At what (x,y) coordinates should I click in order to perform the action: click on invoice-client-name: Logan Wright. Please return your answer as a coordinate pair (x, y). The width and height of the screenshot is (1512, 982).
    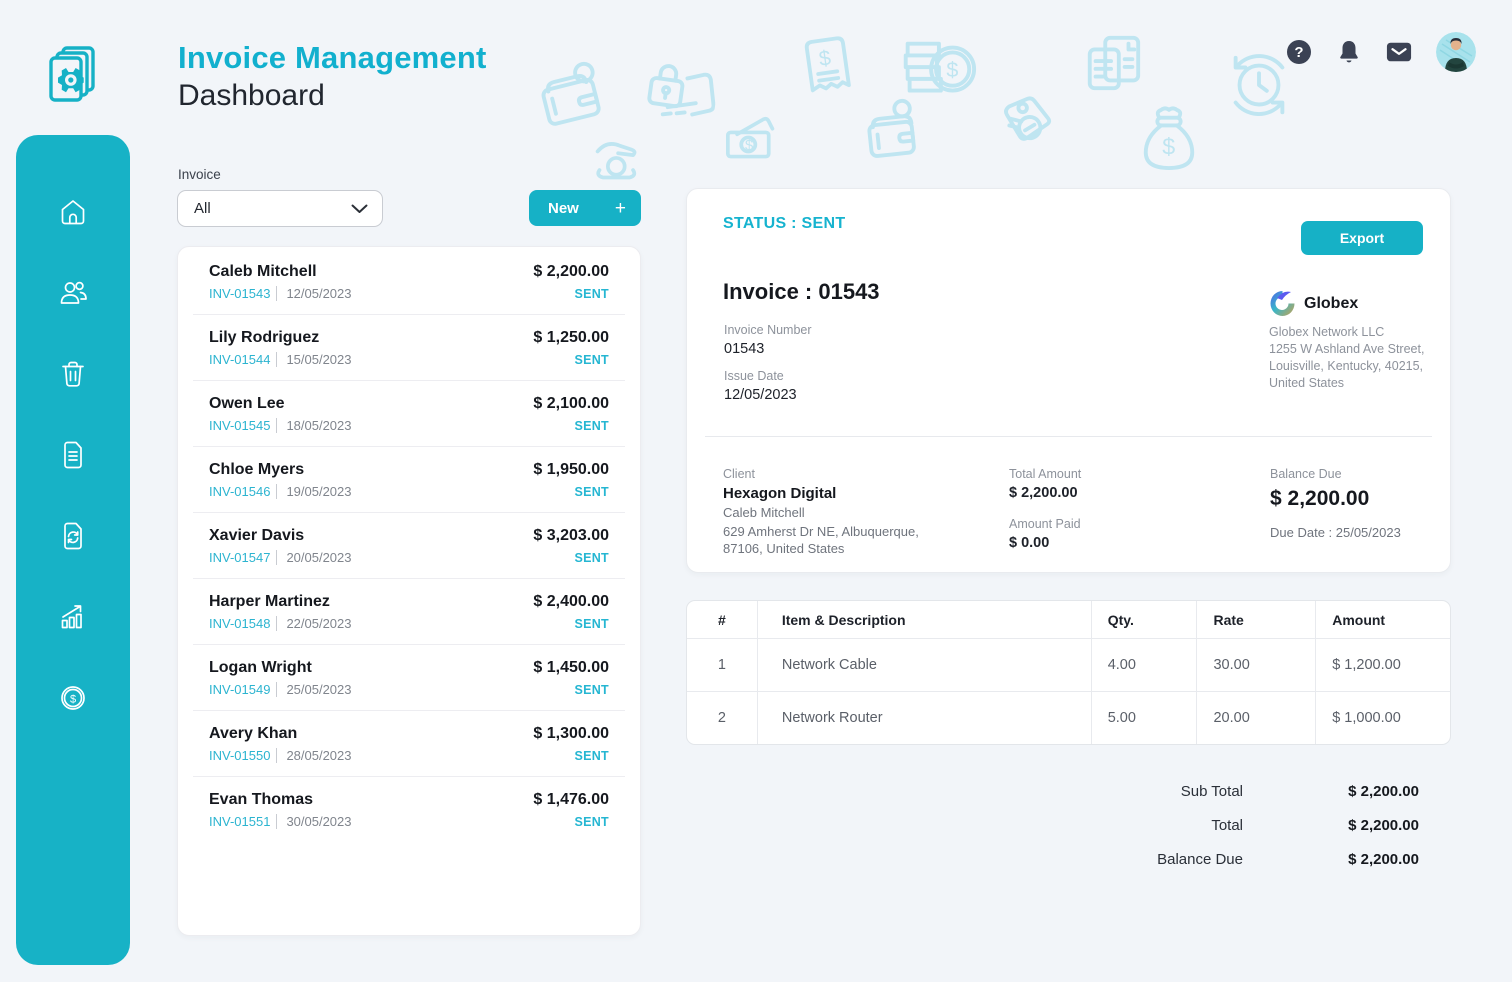
    Looking at the image, I should click on (260, 667).